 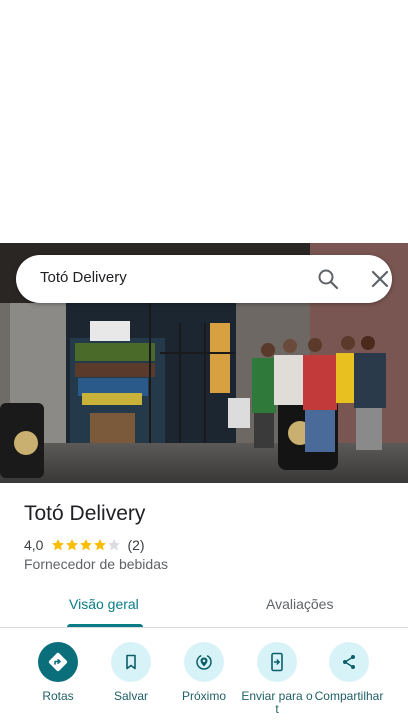 What do you see at coordinates (203, 696) in the screenshot?
I see `nearby-label: Próximo` at bounding box center [203, 696].